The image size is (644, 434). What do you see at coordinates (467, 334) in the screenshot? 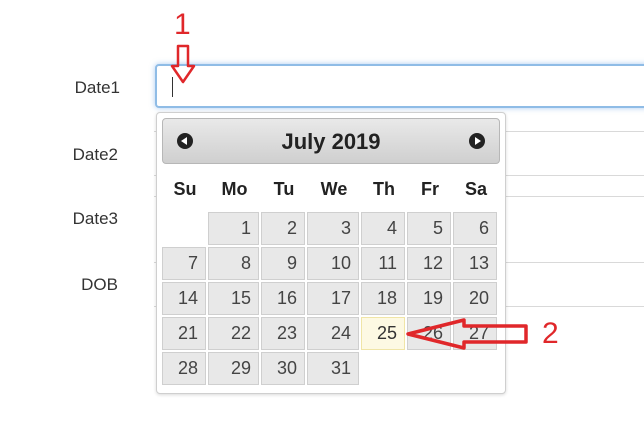
I see `annotation-arrow-left-icon` at bounding box center [467, 334].